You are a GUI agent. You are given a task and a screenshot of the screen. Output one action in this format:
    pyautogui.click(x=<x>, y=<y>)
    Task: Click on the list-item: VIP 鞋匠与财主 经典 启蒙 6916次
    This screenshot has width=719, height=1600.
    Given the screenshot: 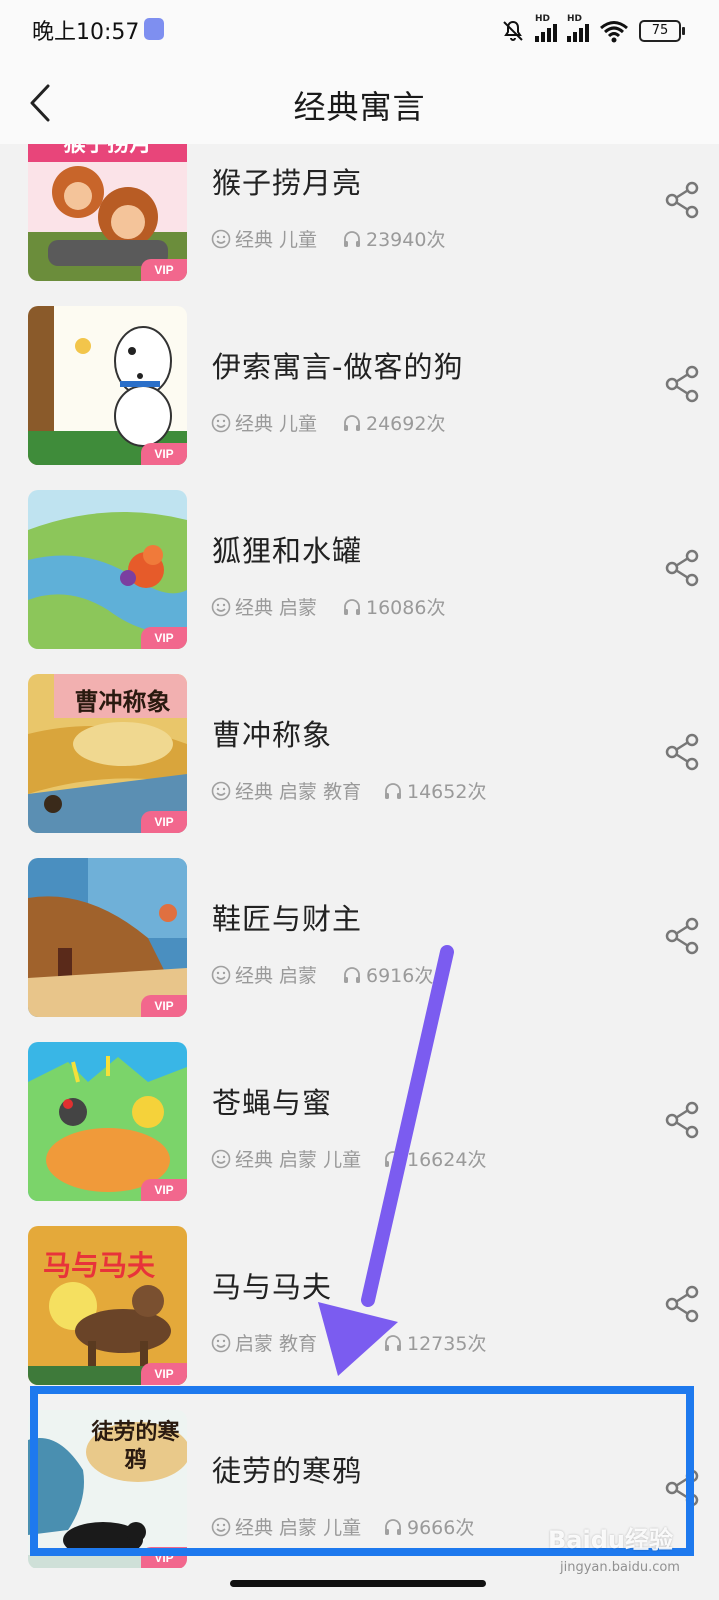 What is the action you would take?
    pyautogui.click(x=359, y=950)
    